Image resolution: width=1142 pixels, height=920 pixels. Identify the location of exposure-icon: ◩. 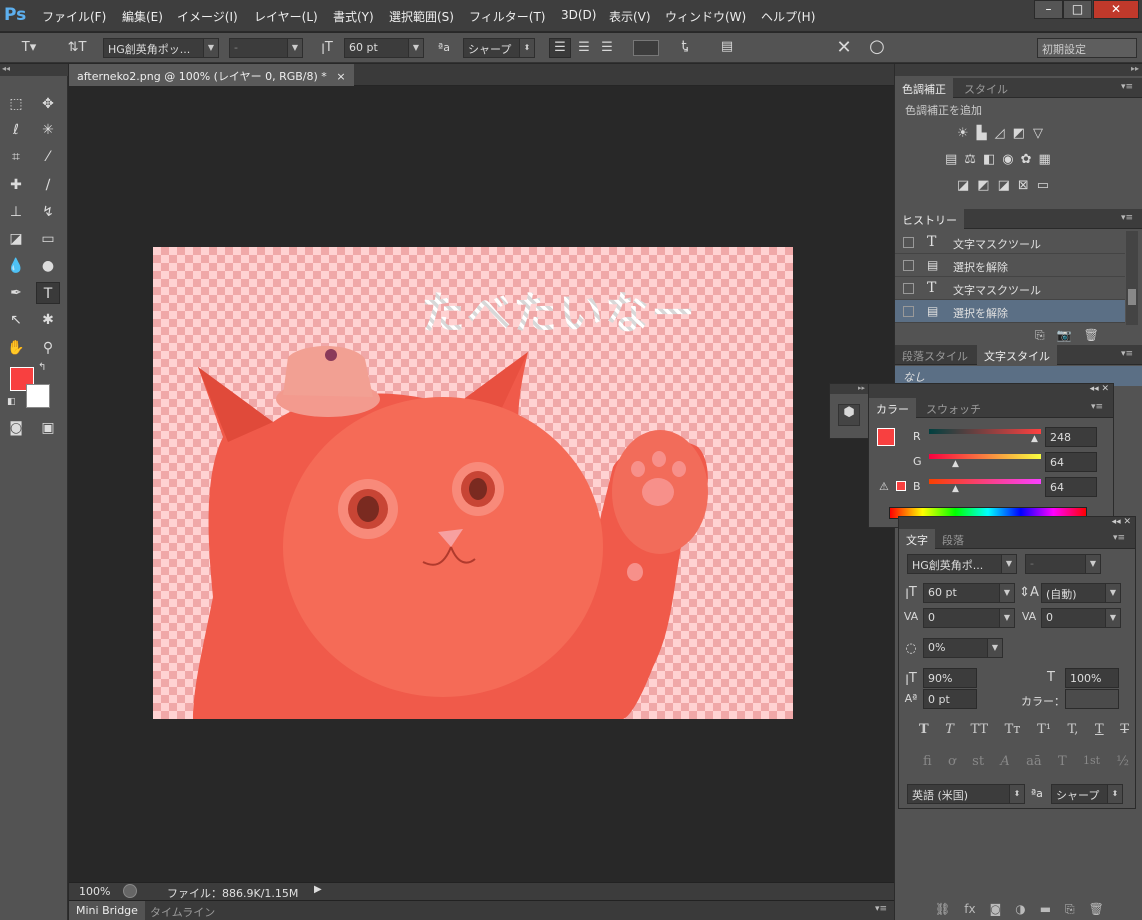
(1019, 135).